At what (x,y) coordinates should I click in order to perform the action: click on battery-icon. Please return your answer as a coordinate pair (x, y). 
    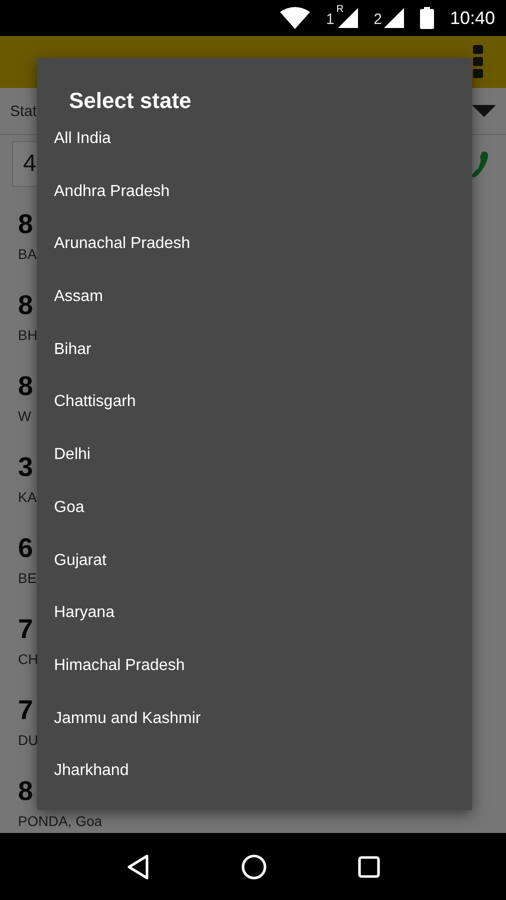
    Looking at the image, I should click on (427, 18).